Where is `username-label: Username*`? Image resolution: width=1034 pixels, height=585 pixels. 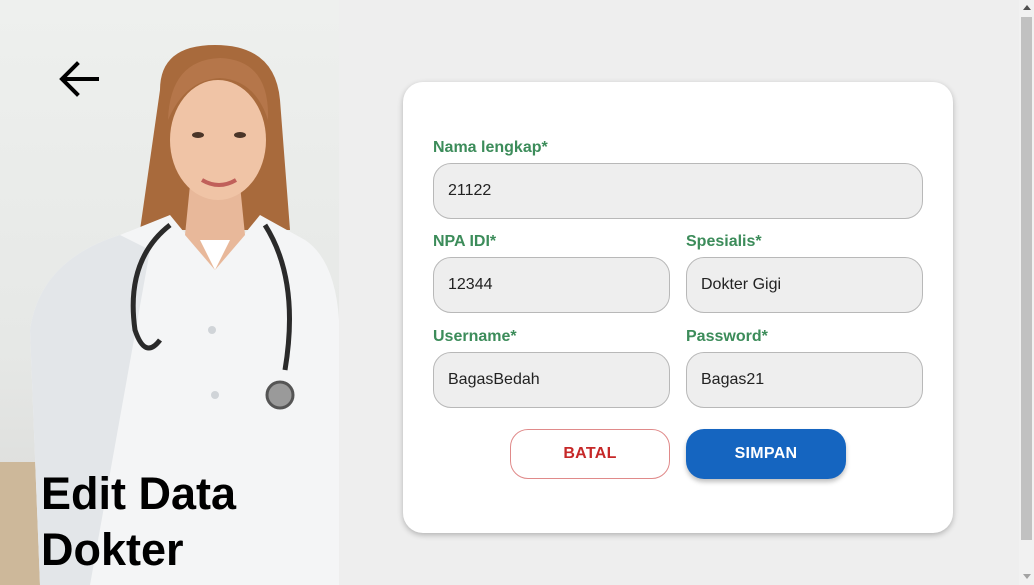 username-label: Username* is located at coordinates (475, 336).